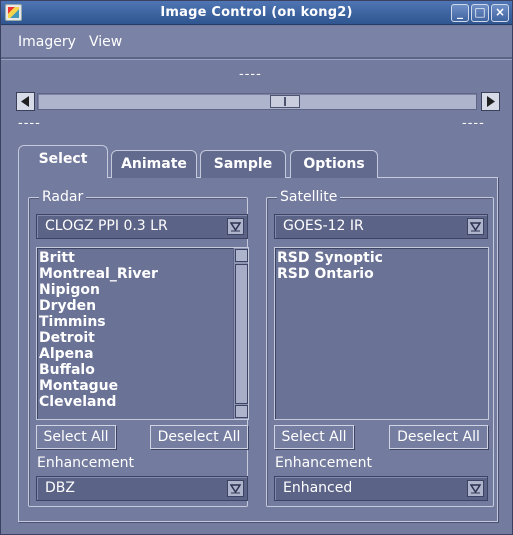 This screenshot has height=535, width=513. I want to click on satellite-enhancement-value: Enhanced, so click(318, 488).